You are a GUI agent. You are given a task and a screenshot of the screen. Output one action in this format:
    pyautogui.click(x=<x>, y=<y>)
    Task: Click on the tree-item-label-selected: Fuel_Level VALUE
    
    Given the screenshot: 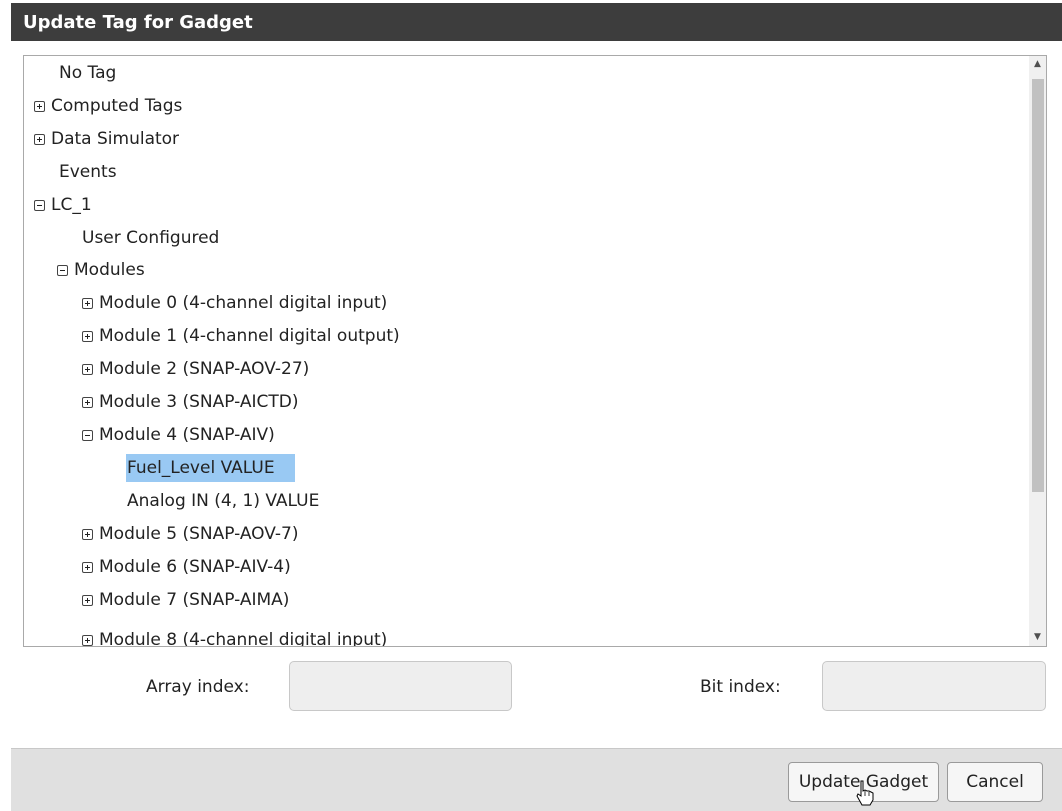 What is the action you would take?
    pyautogui.click(x=210, y=468)
    